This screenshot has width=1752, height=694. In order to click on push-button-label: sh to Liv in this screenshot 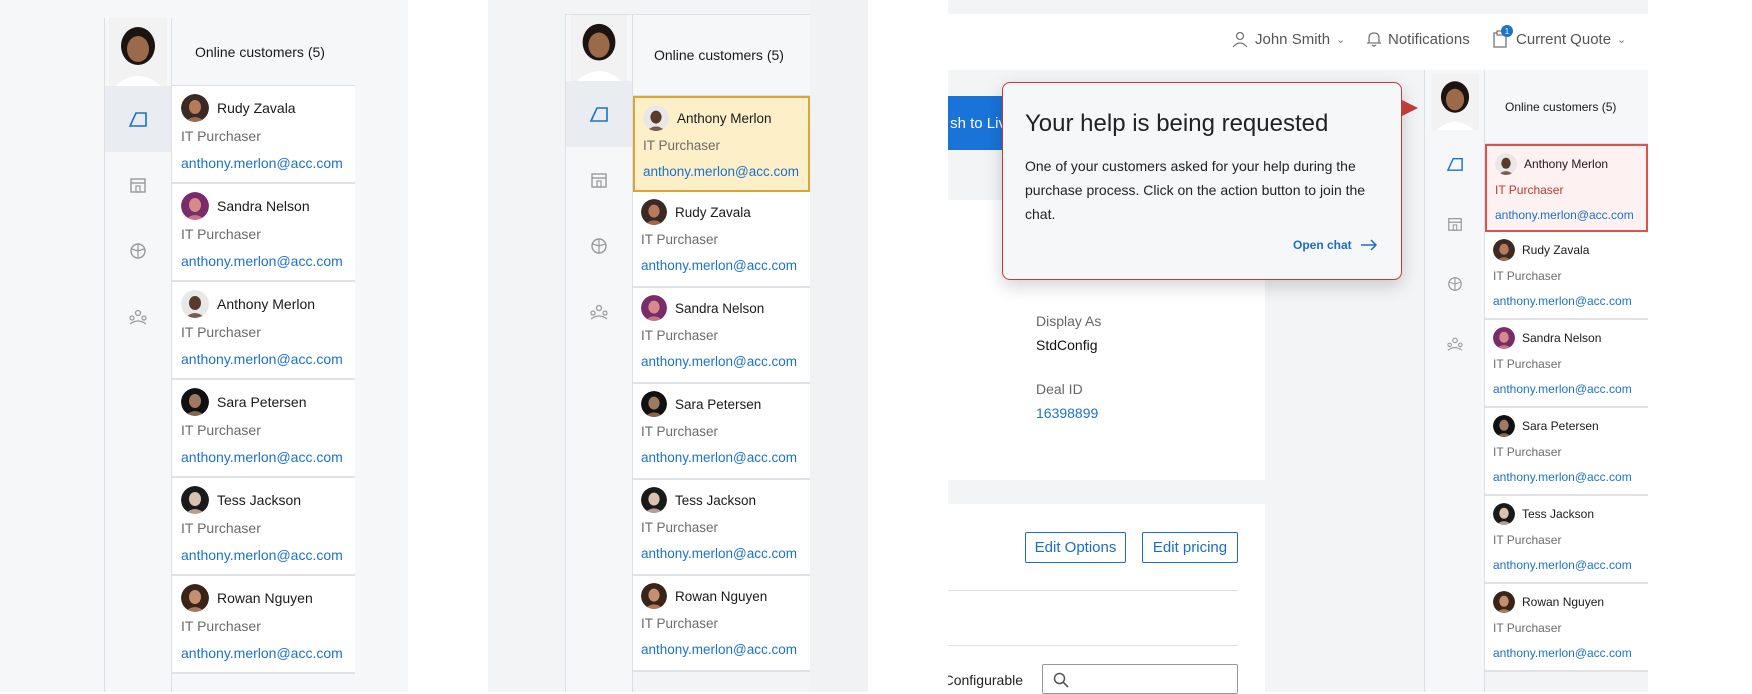, I will do `click(978, 123)`.